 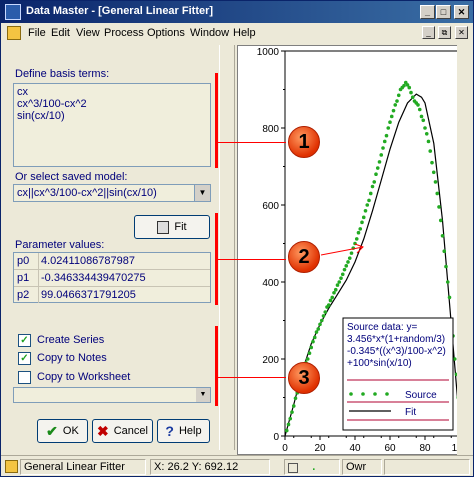 What do you see at coordinates (293, 468) in the screenshot?
I see `series-swatch-icon` at bounding box center [293, 468].